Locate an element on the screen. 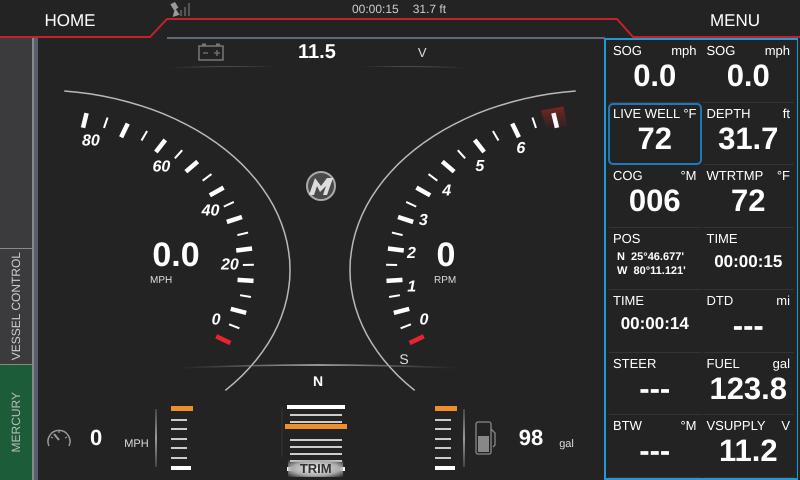 This screenshot has height=480, width=800. speed-reading: 0.0 is located at coordinates (176, 255).